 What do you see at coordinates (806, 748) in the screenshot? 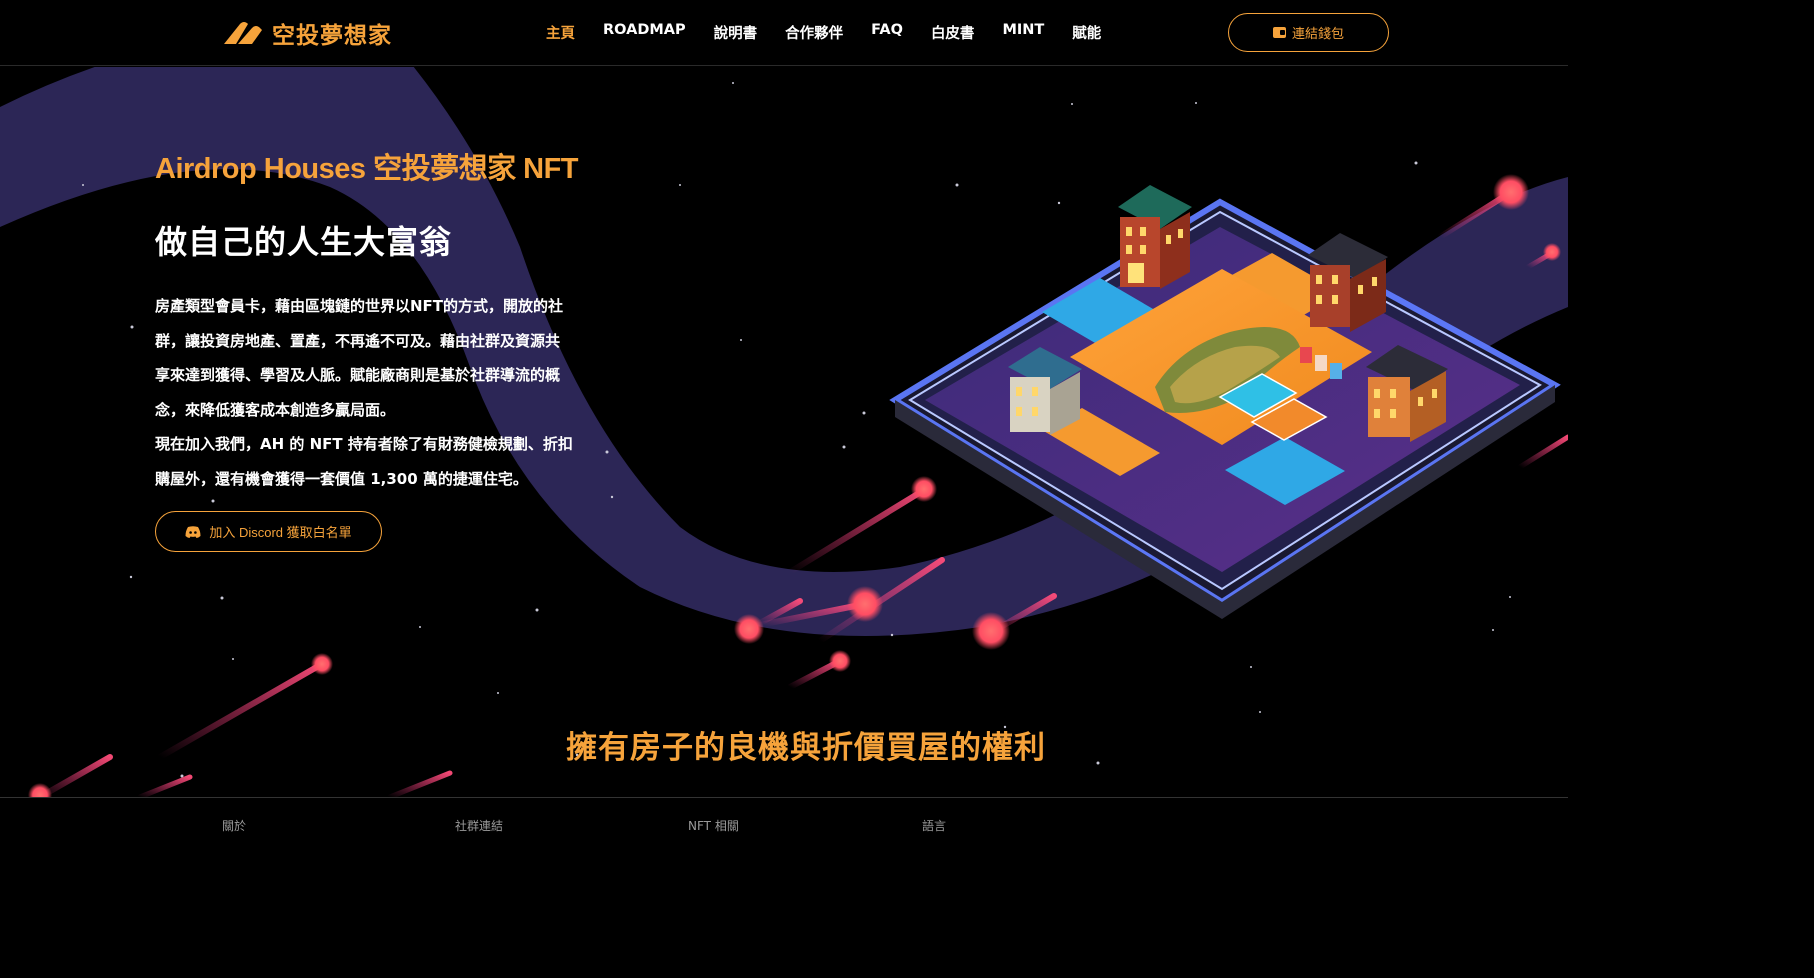
I see `section-heading: 擁有房子的良機與折價買屋的權利` at bounding box center [806, 748].